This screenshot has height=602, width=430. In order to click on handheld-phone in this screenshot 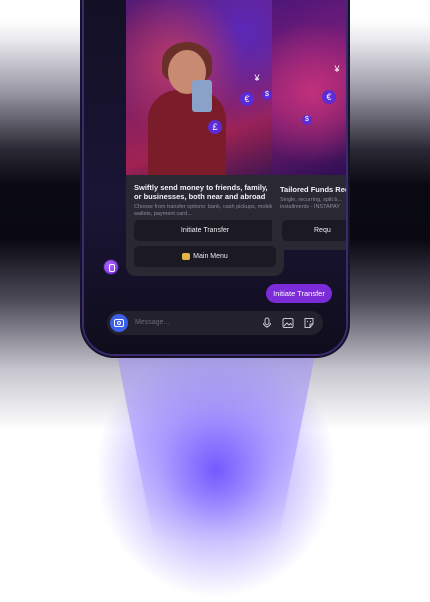, I will do `click(202, 96)`.